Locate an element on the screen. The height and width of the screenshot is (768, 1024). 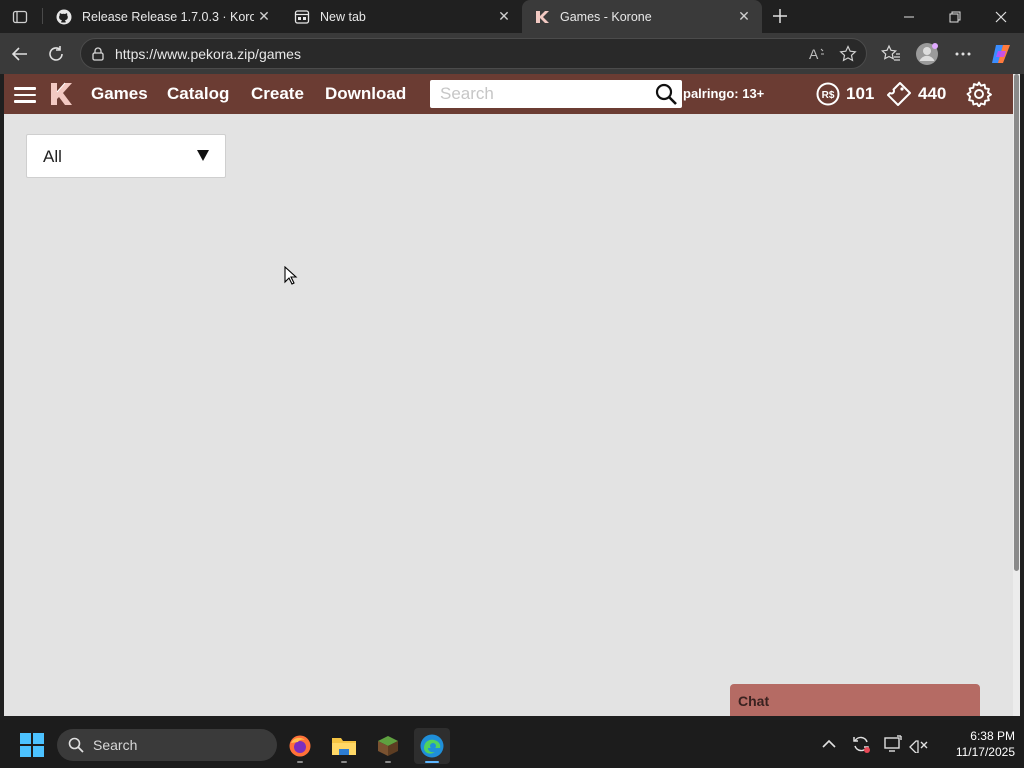
nav-create-link: Create is located at coordinates (277, 94).